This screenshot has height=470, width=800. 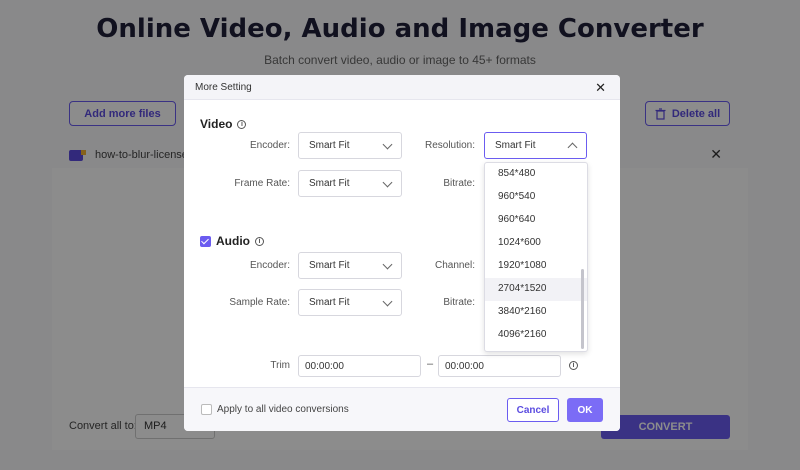 I want to click on resolution-option: 960*540, so click(x=536, y=197).